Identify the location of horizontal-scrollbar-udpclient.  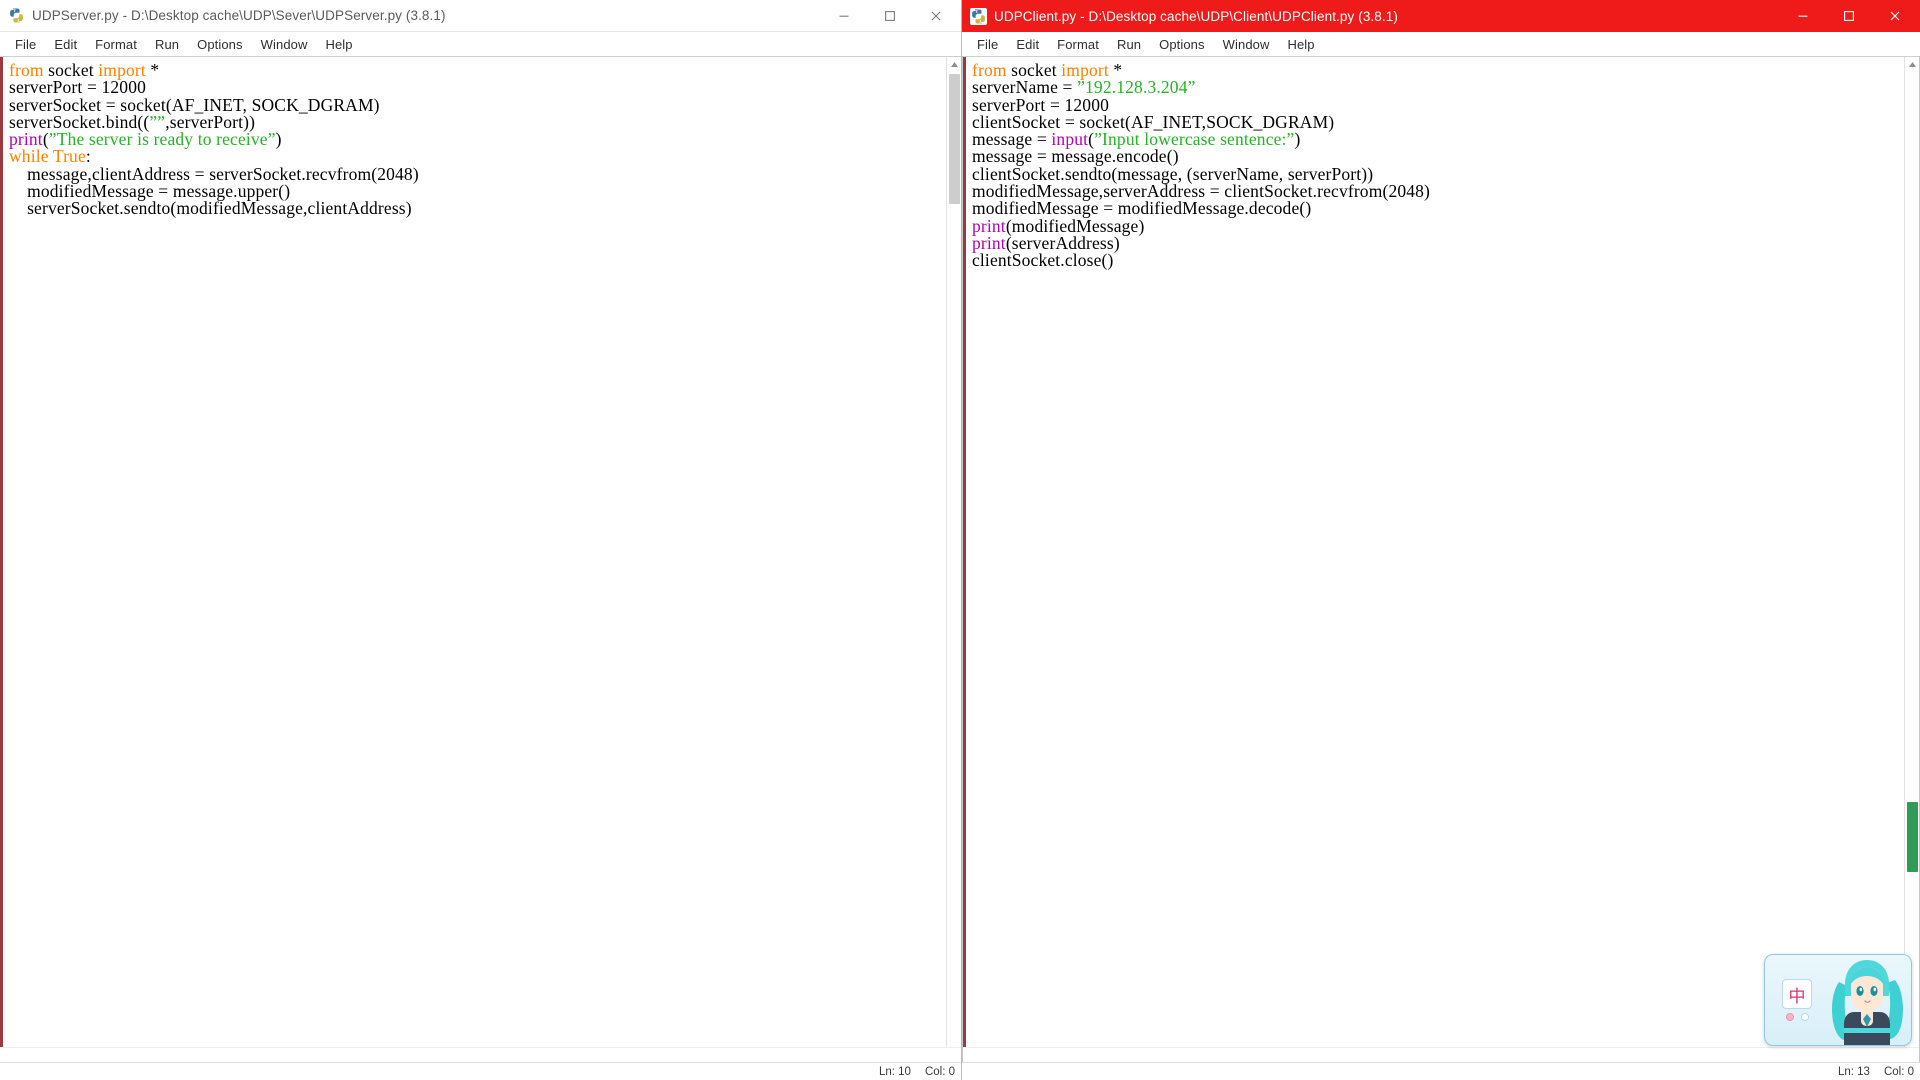
(1441, 1054).